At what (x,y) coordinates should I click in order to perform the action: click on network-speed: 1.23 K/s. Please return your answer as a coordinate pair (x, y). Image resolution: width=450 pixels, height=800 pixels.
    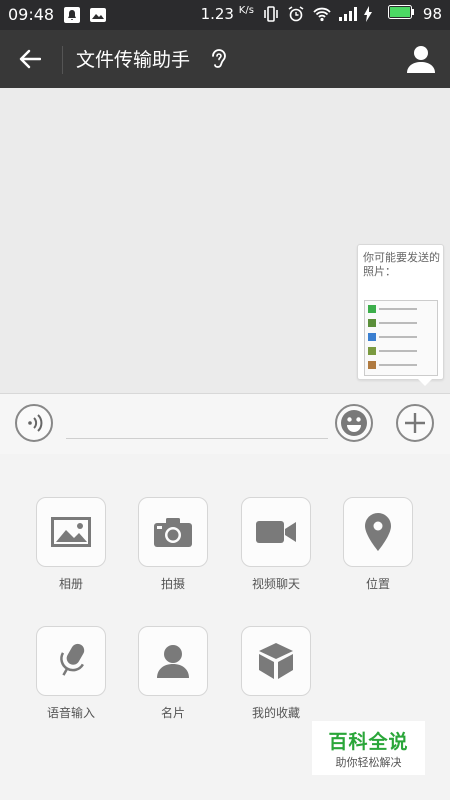
    Looking at the image, I should click on (227, 14).